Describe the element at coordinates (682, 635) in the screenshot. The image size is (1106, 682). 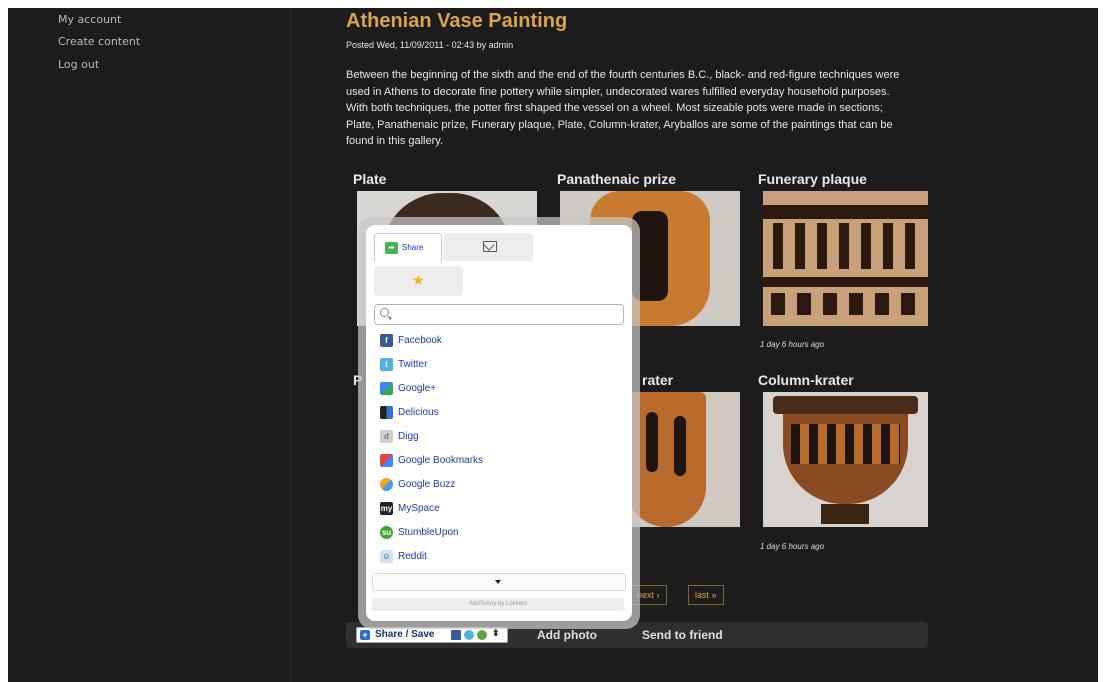
I see `send-to-friend-link: Send to friend` at that location.